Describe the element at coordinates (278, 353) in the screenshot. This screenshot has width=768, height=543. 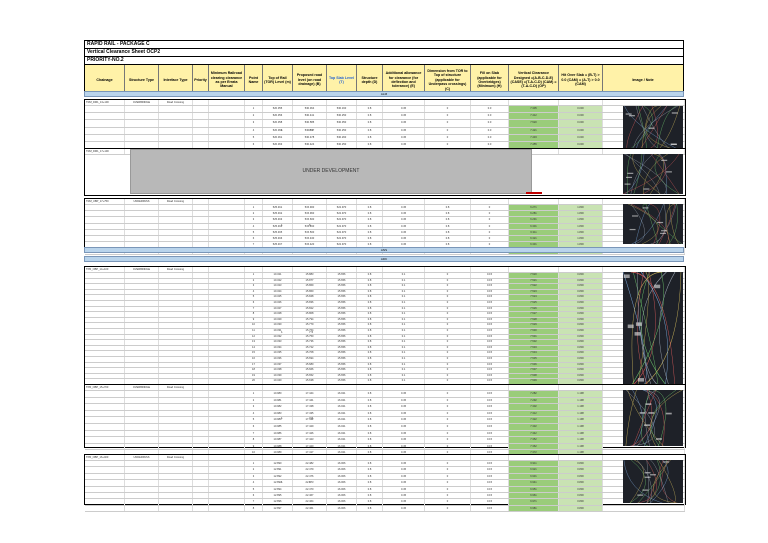
I see `cell-1: 10.335` at that location.